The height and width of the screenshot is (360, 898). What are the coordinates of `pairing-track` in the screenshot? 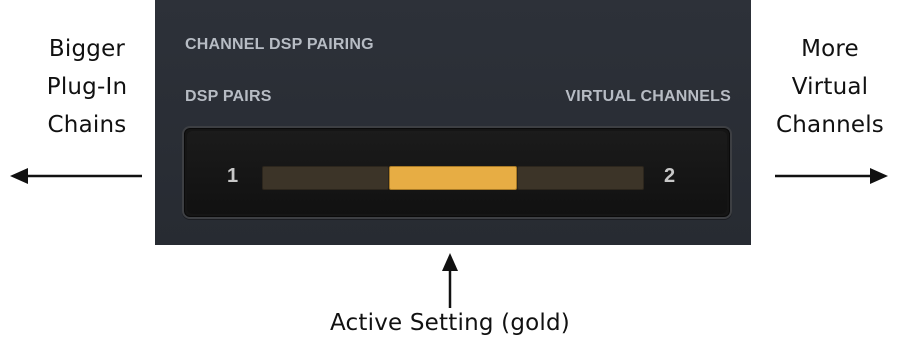 It's located at (453, 178).